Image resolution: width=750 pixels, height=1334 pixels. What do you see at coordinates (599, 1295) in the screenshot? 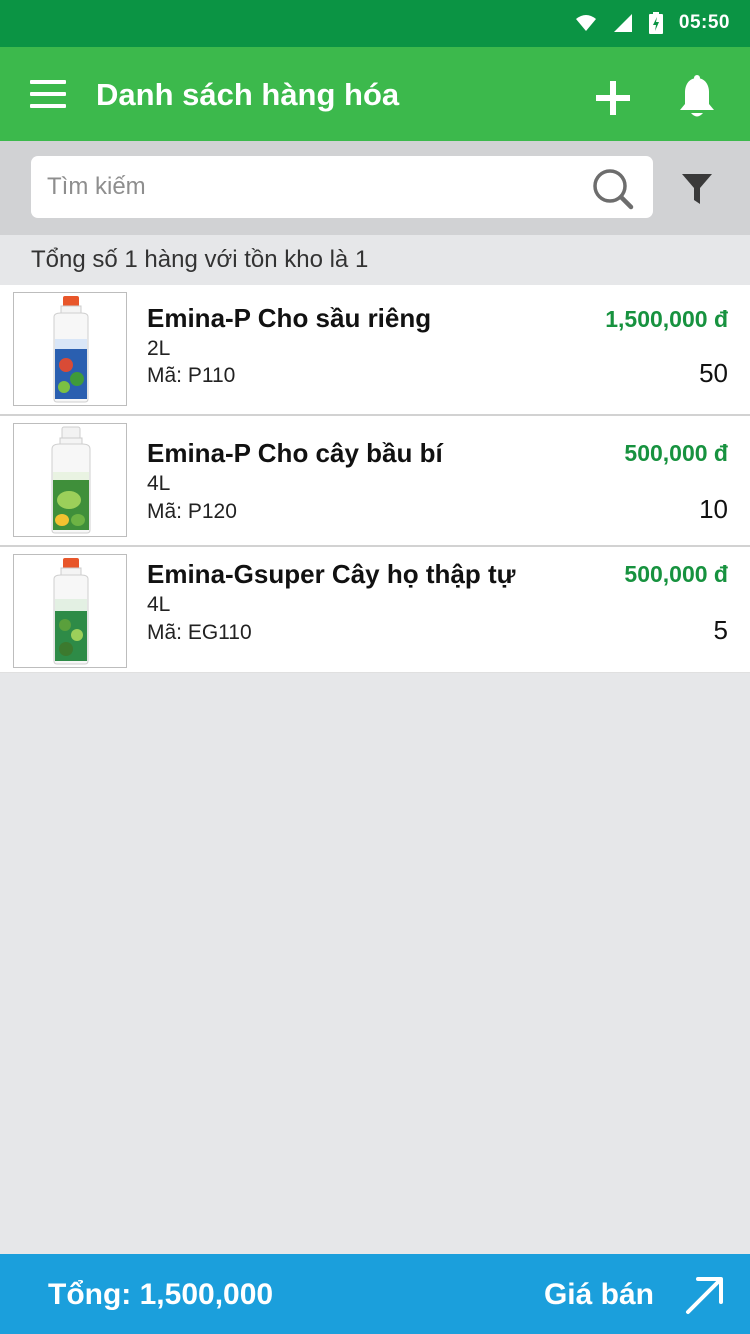
I see `price-mode-button: Giá bán` at bounding box center [599, 1295].